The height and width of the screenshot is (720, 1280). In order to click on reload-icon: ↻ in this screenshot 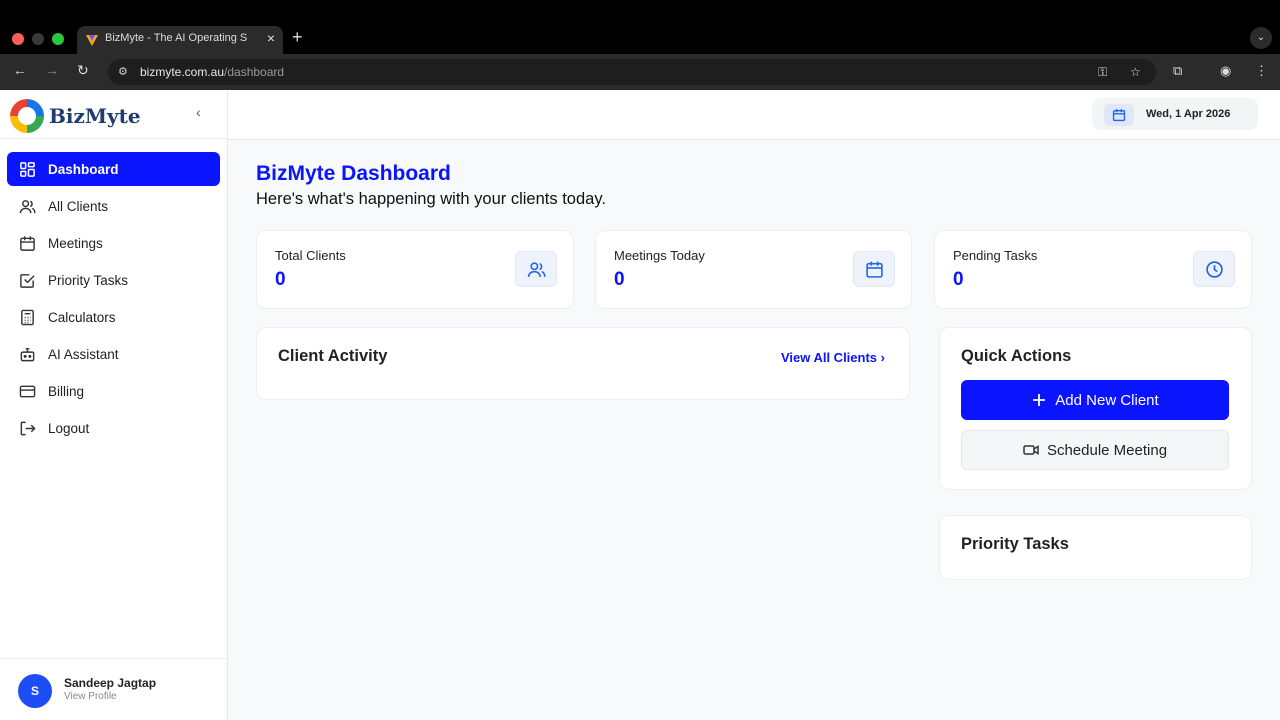, I will do `click(83, 70)`.